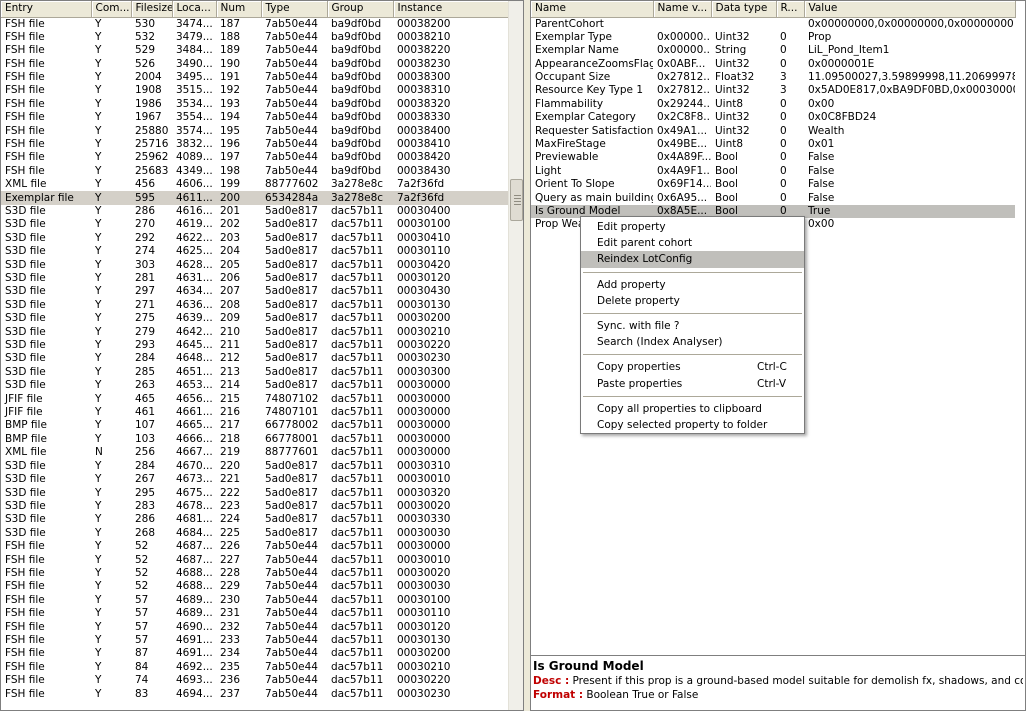 The width and height of the screenshot is (1026, 711). What do you see at coordinates (294, 9) in the screenshot?
I see `column-header: Type` at bounding box center [294, 9].